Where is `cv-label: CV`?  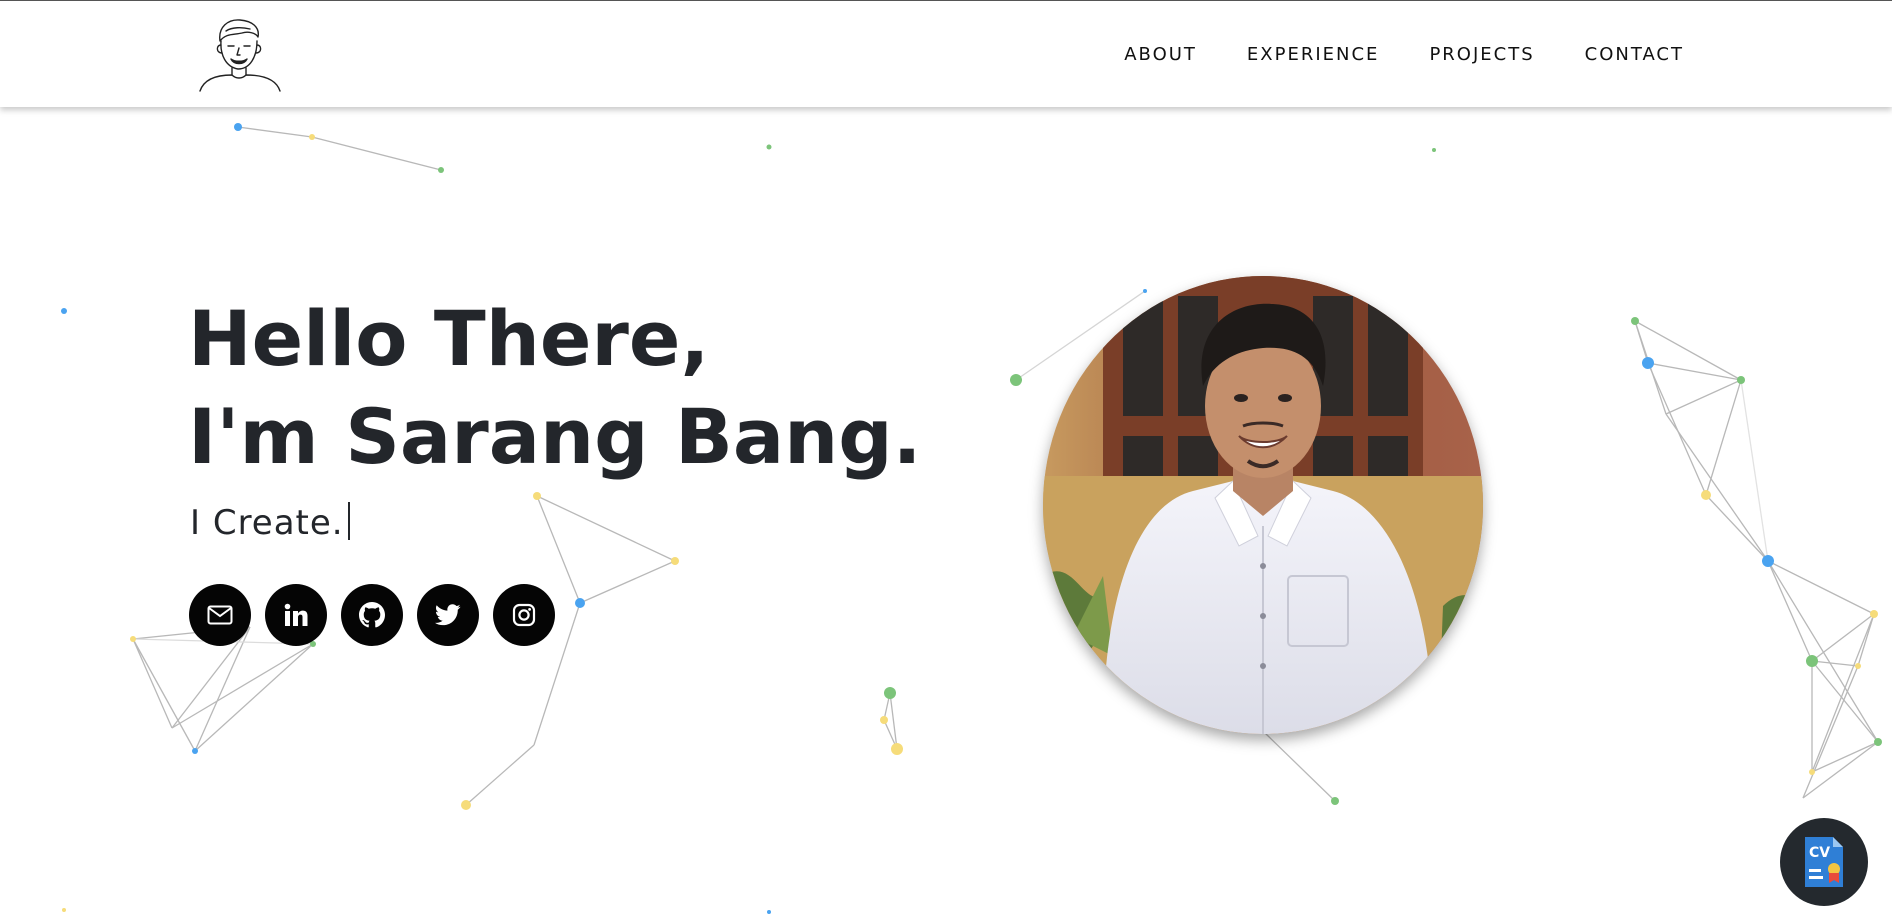 cv-label: CV is located at coordinates (1819, 853).